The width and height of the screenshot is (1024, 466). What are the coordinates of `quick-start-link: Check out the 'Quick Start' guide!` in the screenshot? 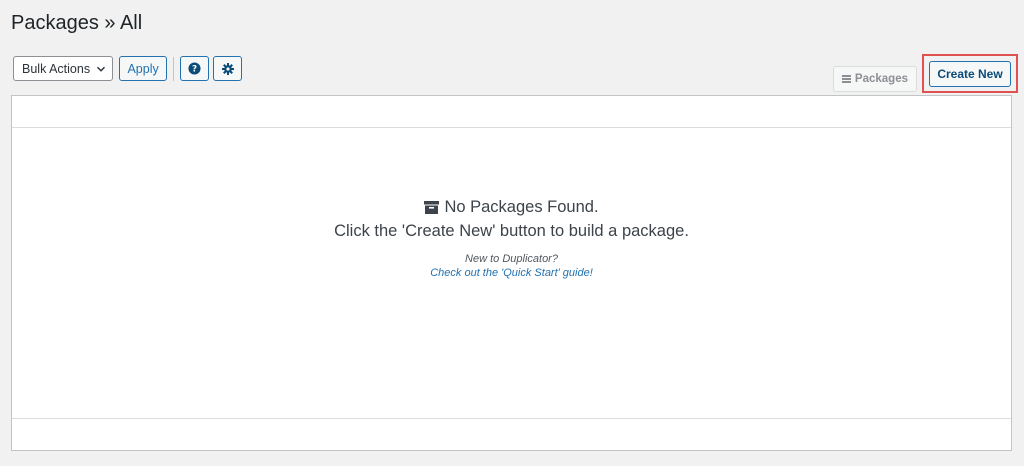 It's located at (511, 273).